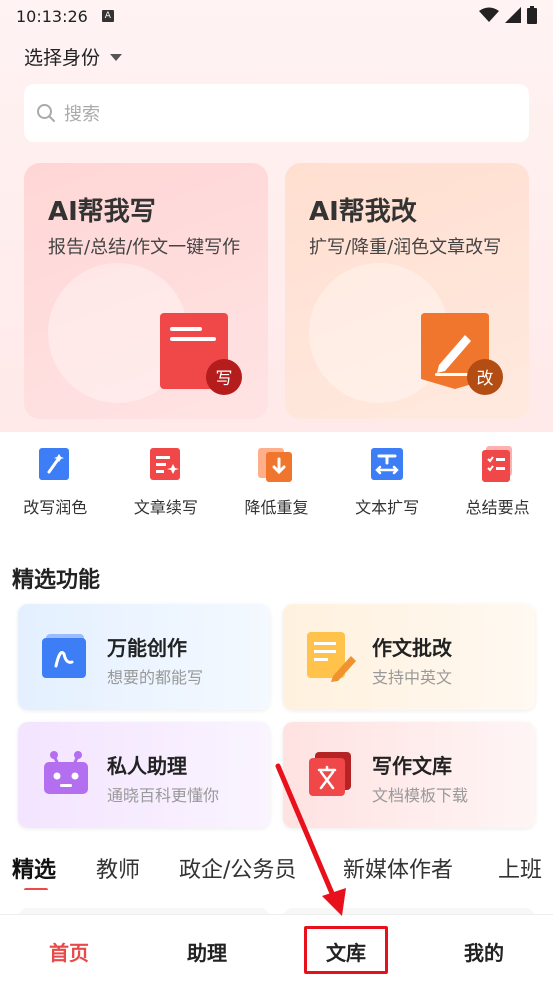 This screenshot has height=984, width=553. What do you see at coordinates (55, 484) in the screenshot?
I see `tool-rewrite-polish: 改写润色` at bounding box center [55, 484].